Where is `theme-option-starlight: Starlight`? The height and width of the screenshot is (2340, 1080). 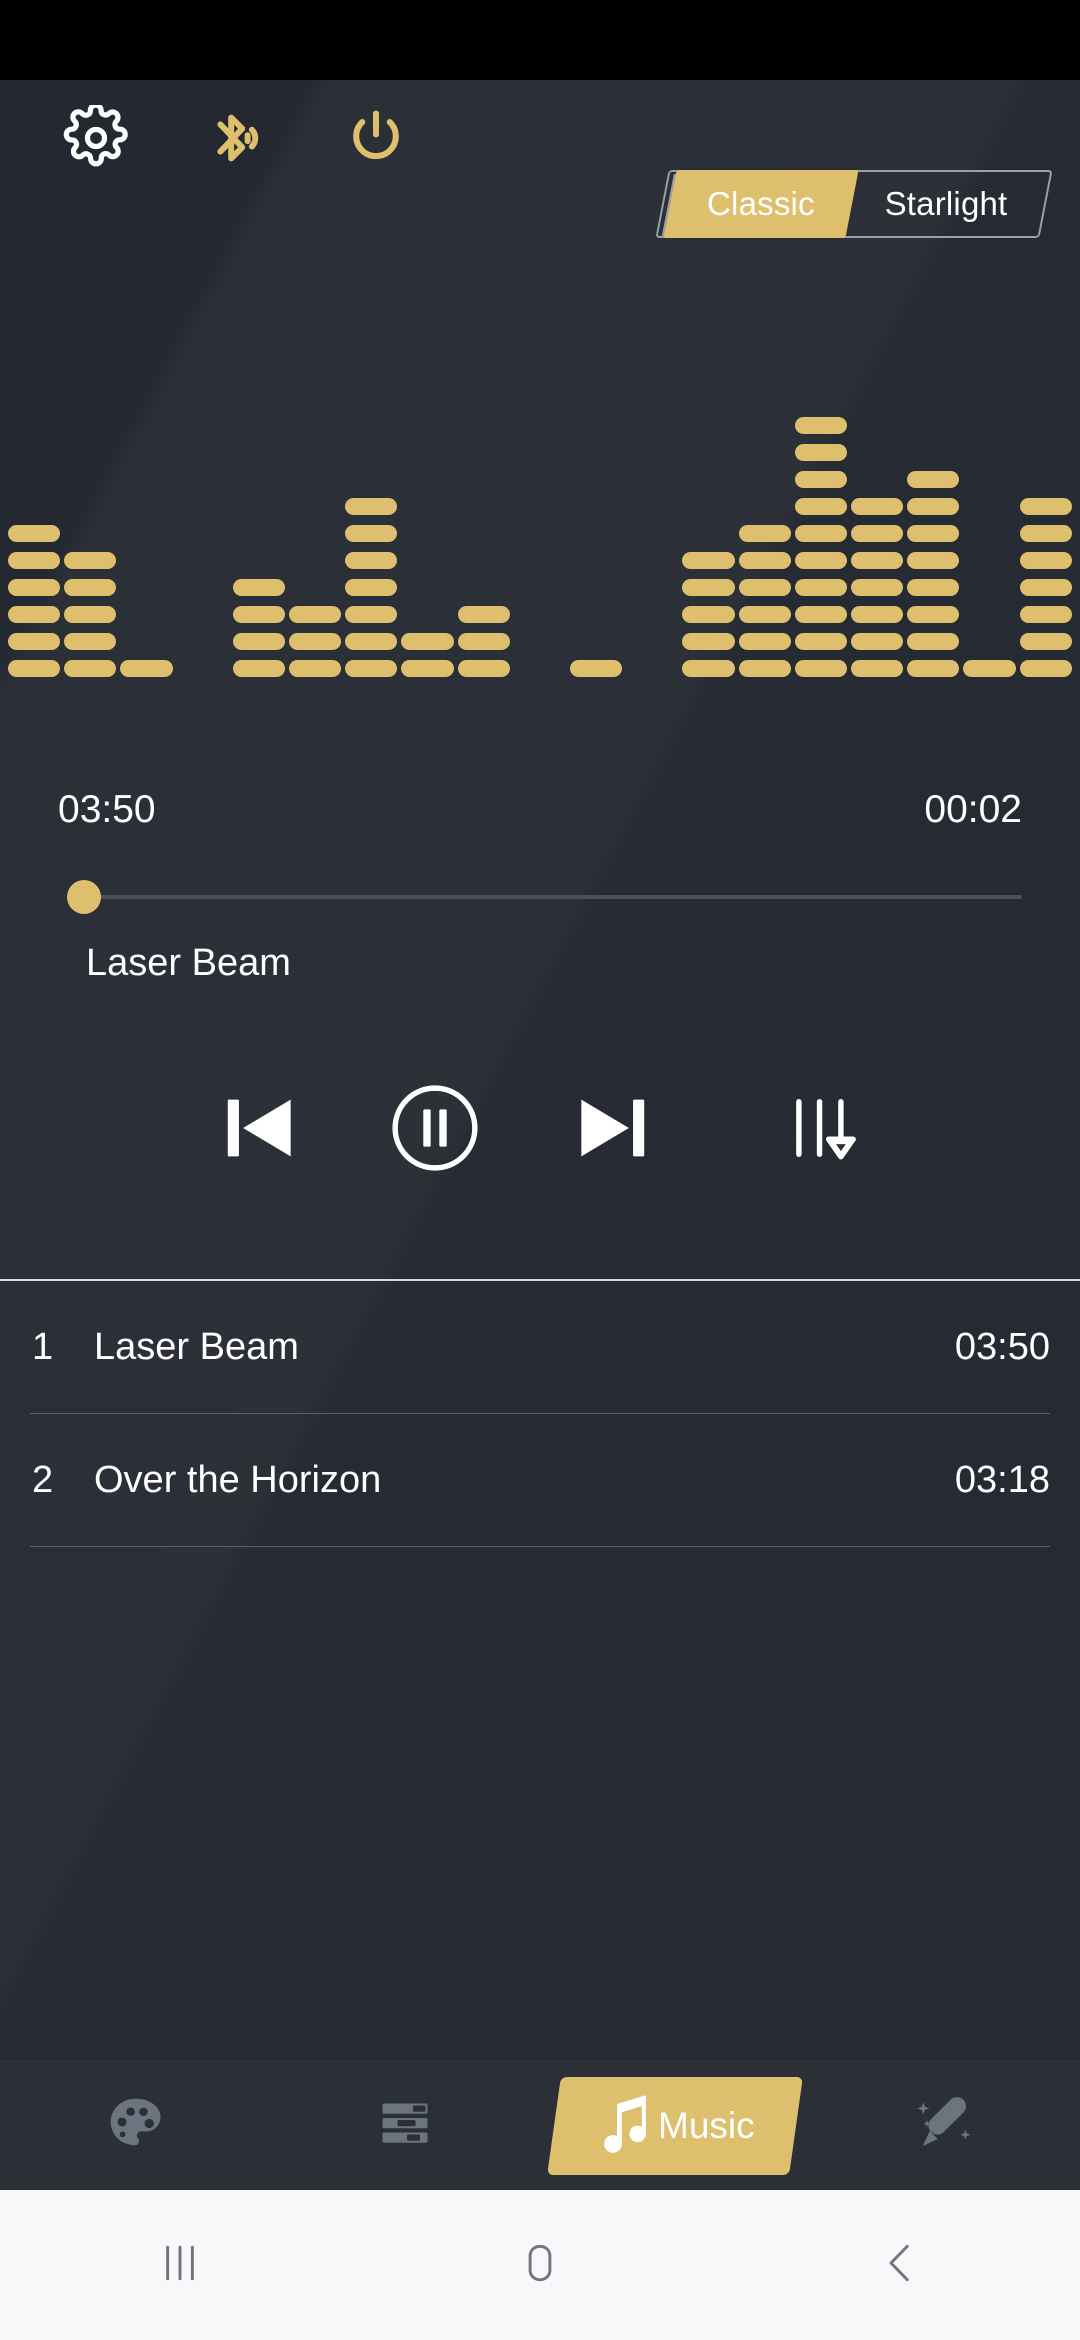 theme-option-starlight: Starlight is located at coordinates (946, 204).